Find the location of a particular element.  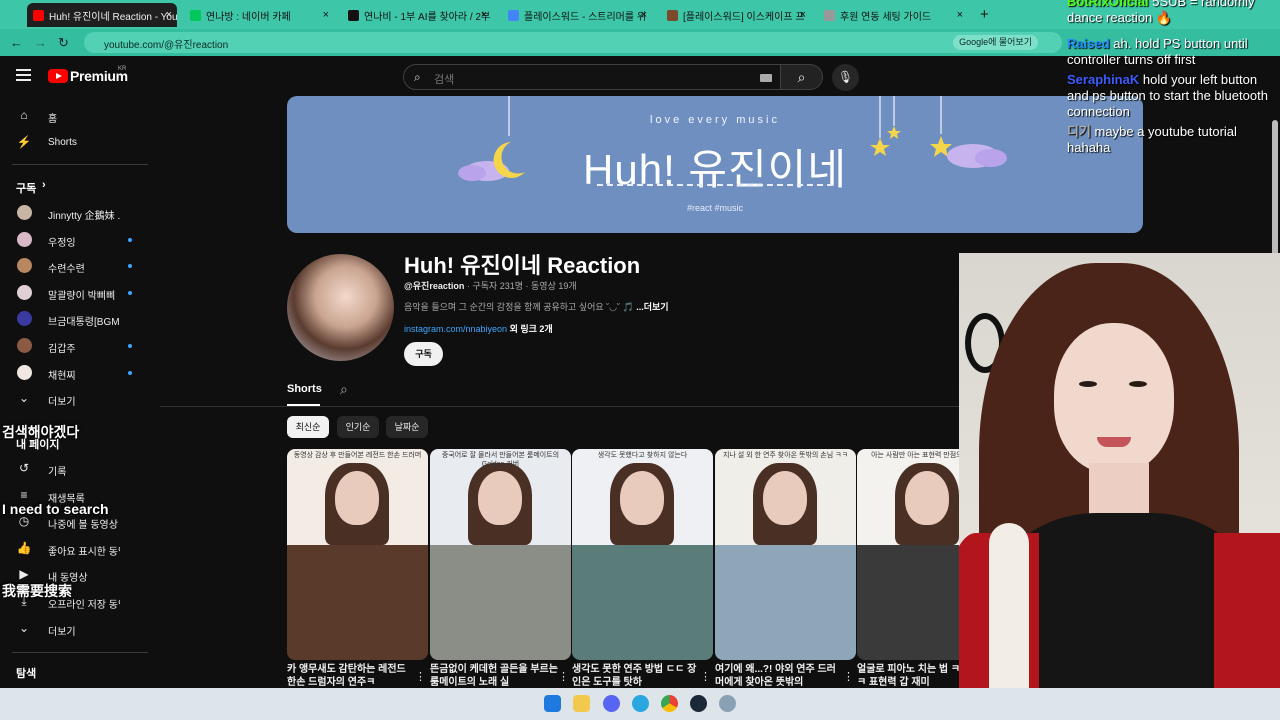

webcam-mouth is located at coordinates (1114, 442).